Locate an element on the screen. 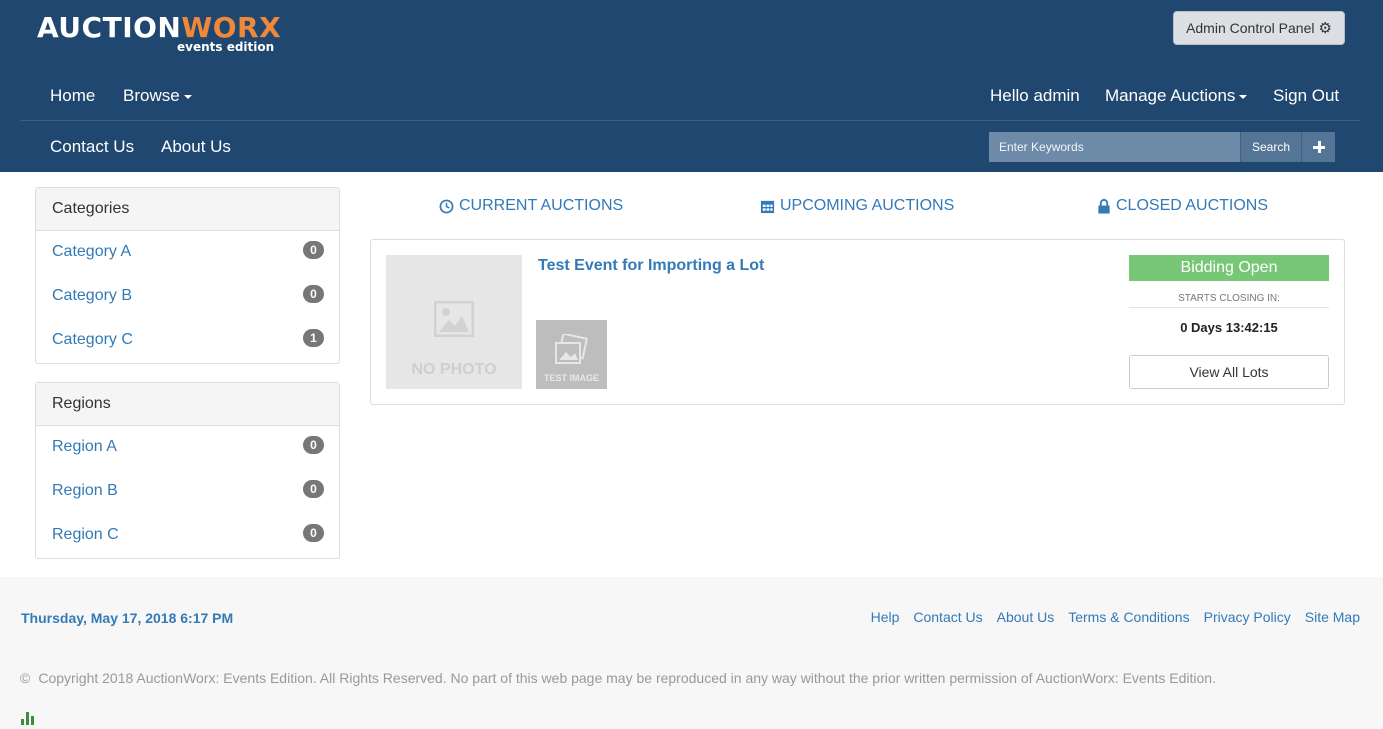  admin-control-panel-button: Admin Control Panel ⚙ is located at coordinates (1259, 28).